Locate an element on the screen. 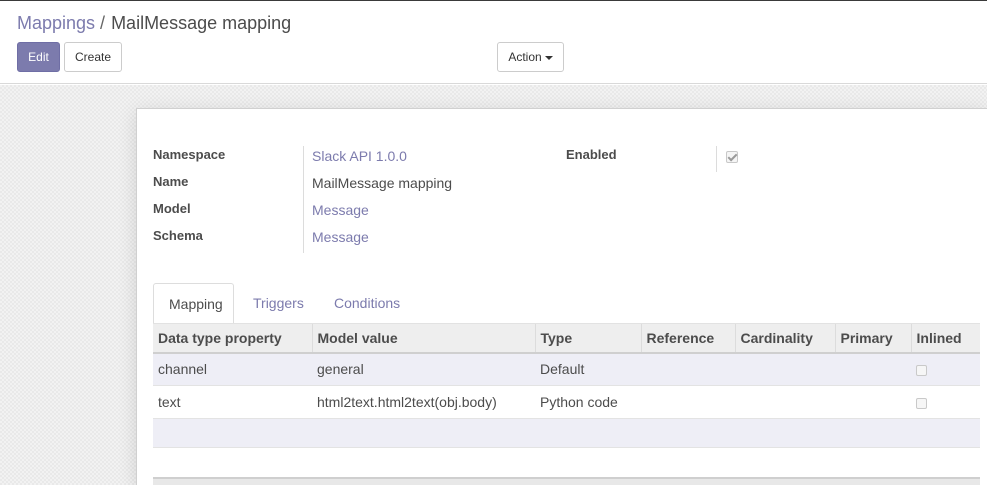  caret-down-icon is located at coordinates (548, 57).